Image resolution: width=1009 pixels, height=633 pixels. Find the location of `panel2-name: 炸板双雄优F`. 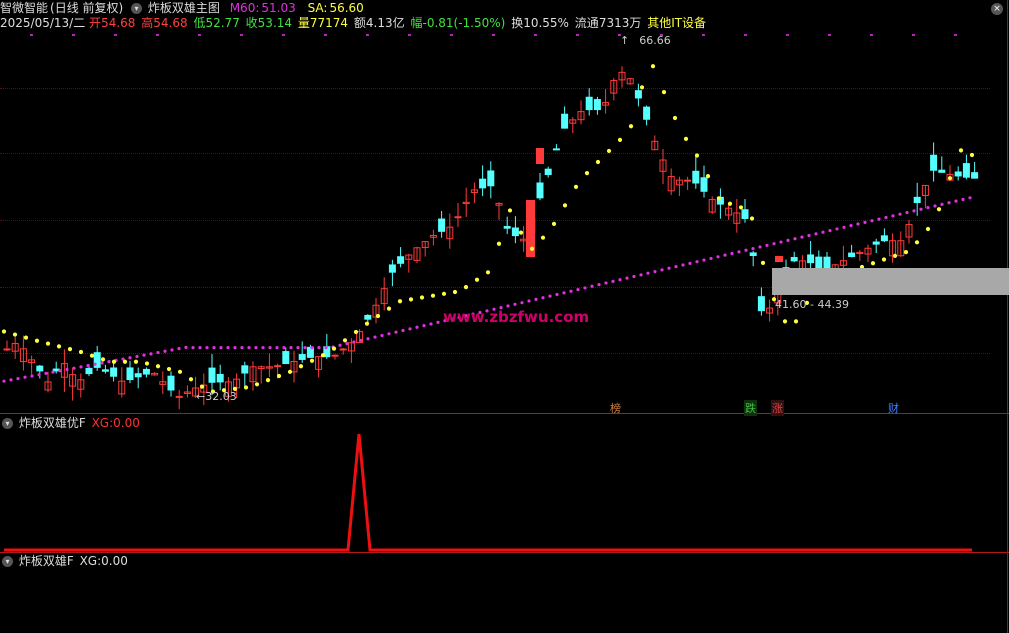

panel2-name: 炸板双雄优F is located at coordinates (52, 423).